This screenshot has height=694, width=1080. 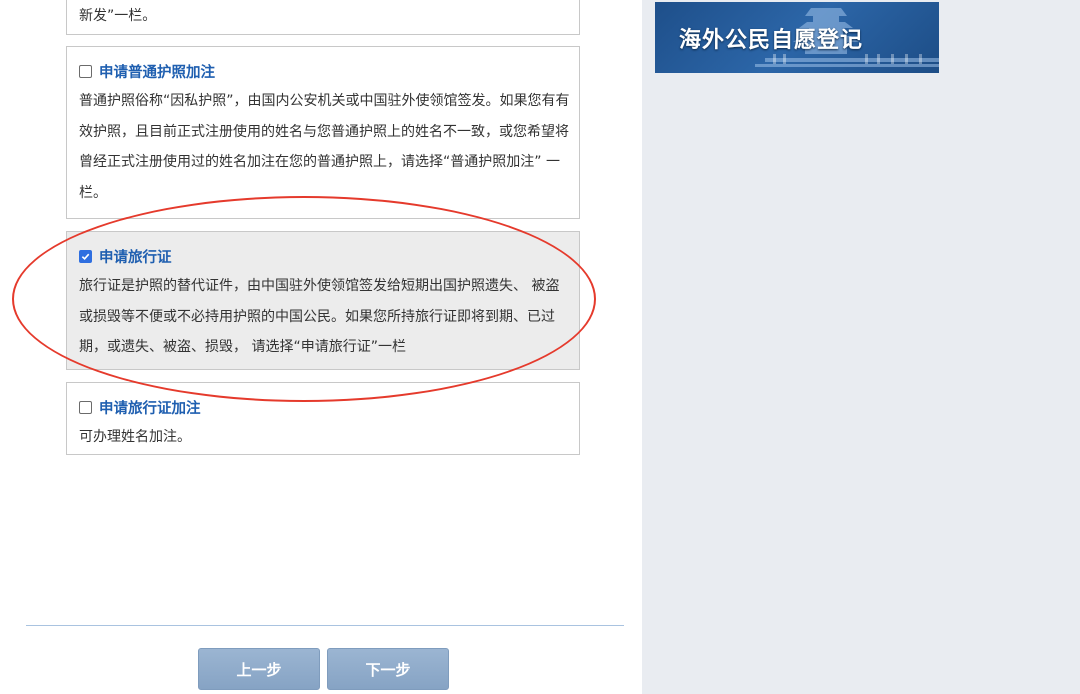 What do you see at coordinates (135, 256) in the screenshot?
I see `option-title: 申请旅行证` at bounding box center [135, 256].